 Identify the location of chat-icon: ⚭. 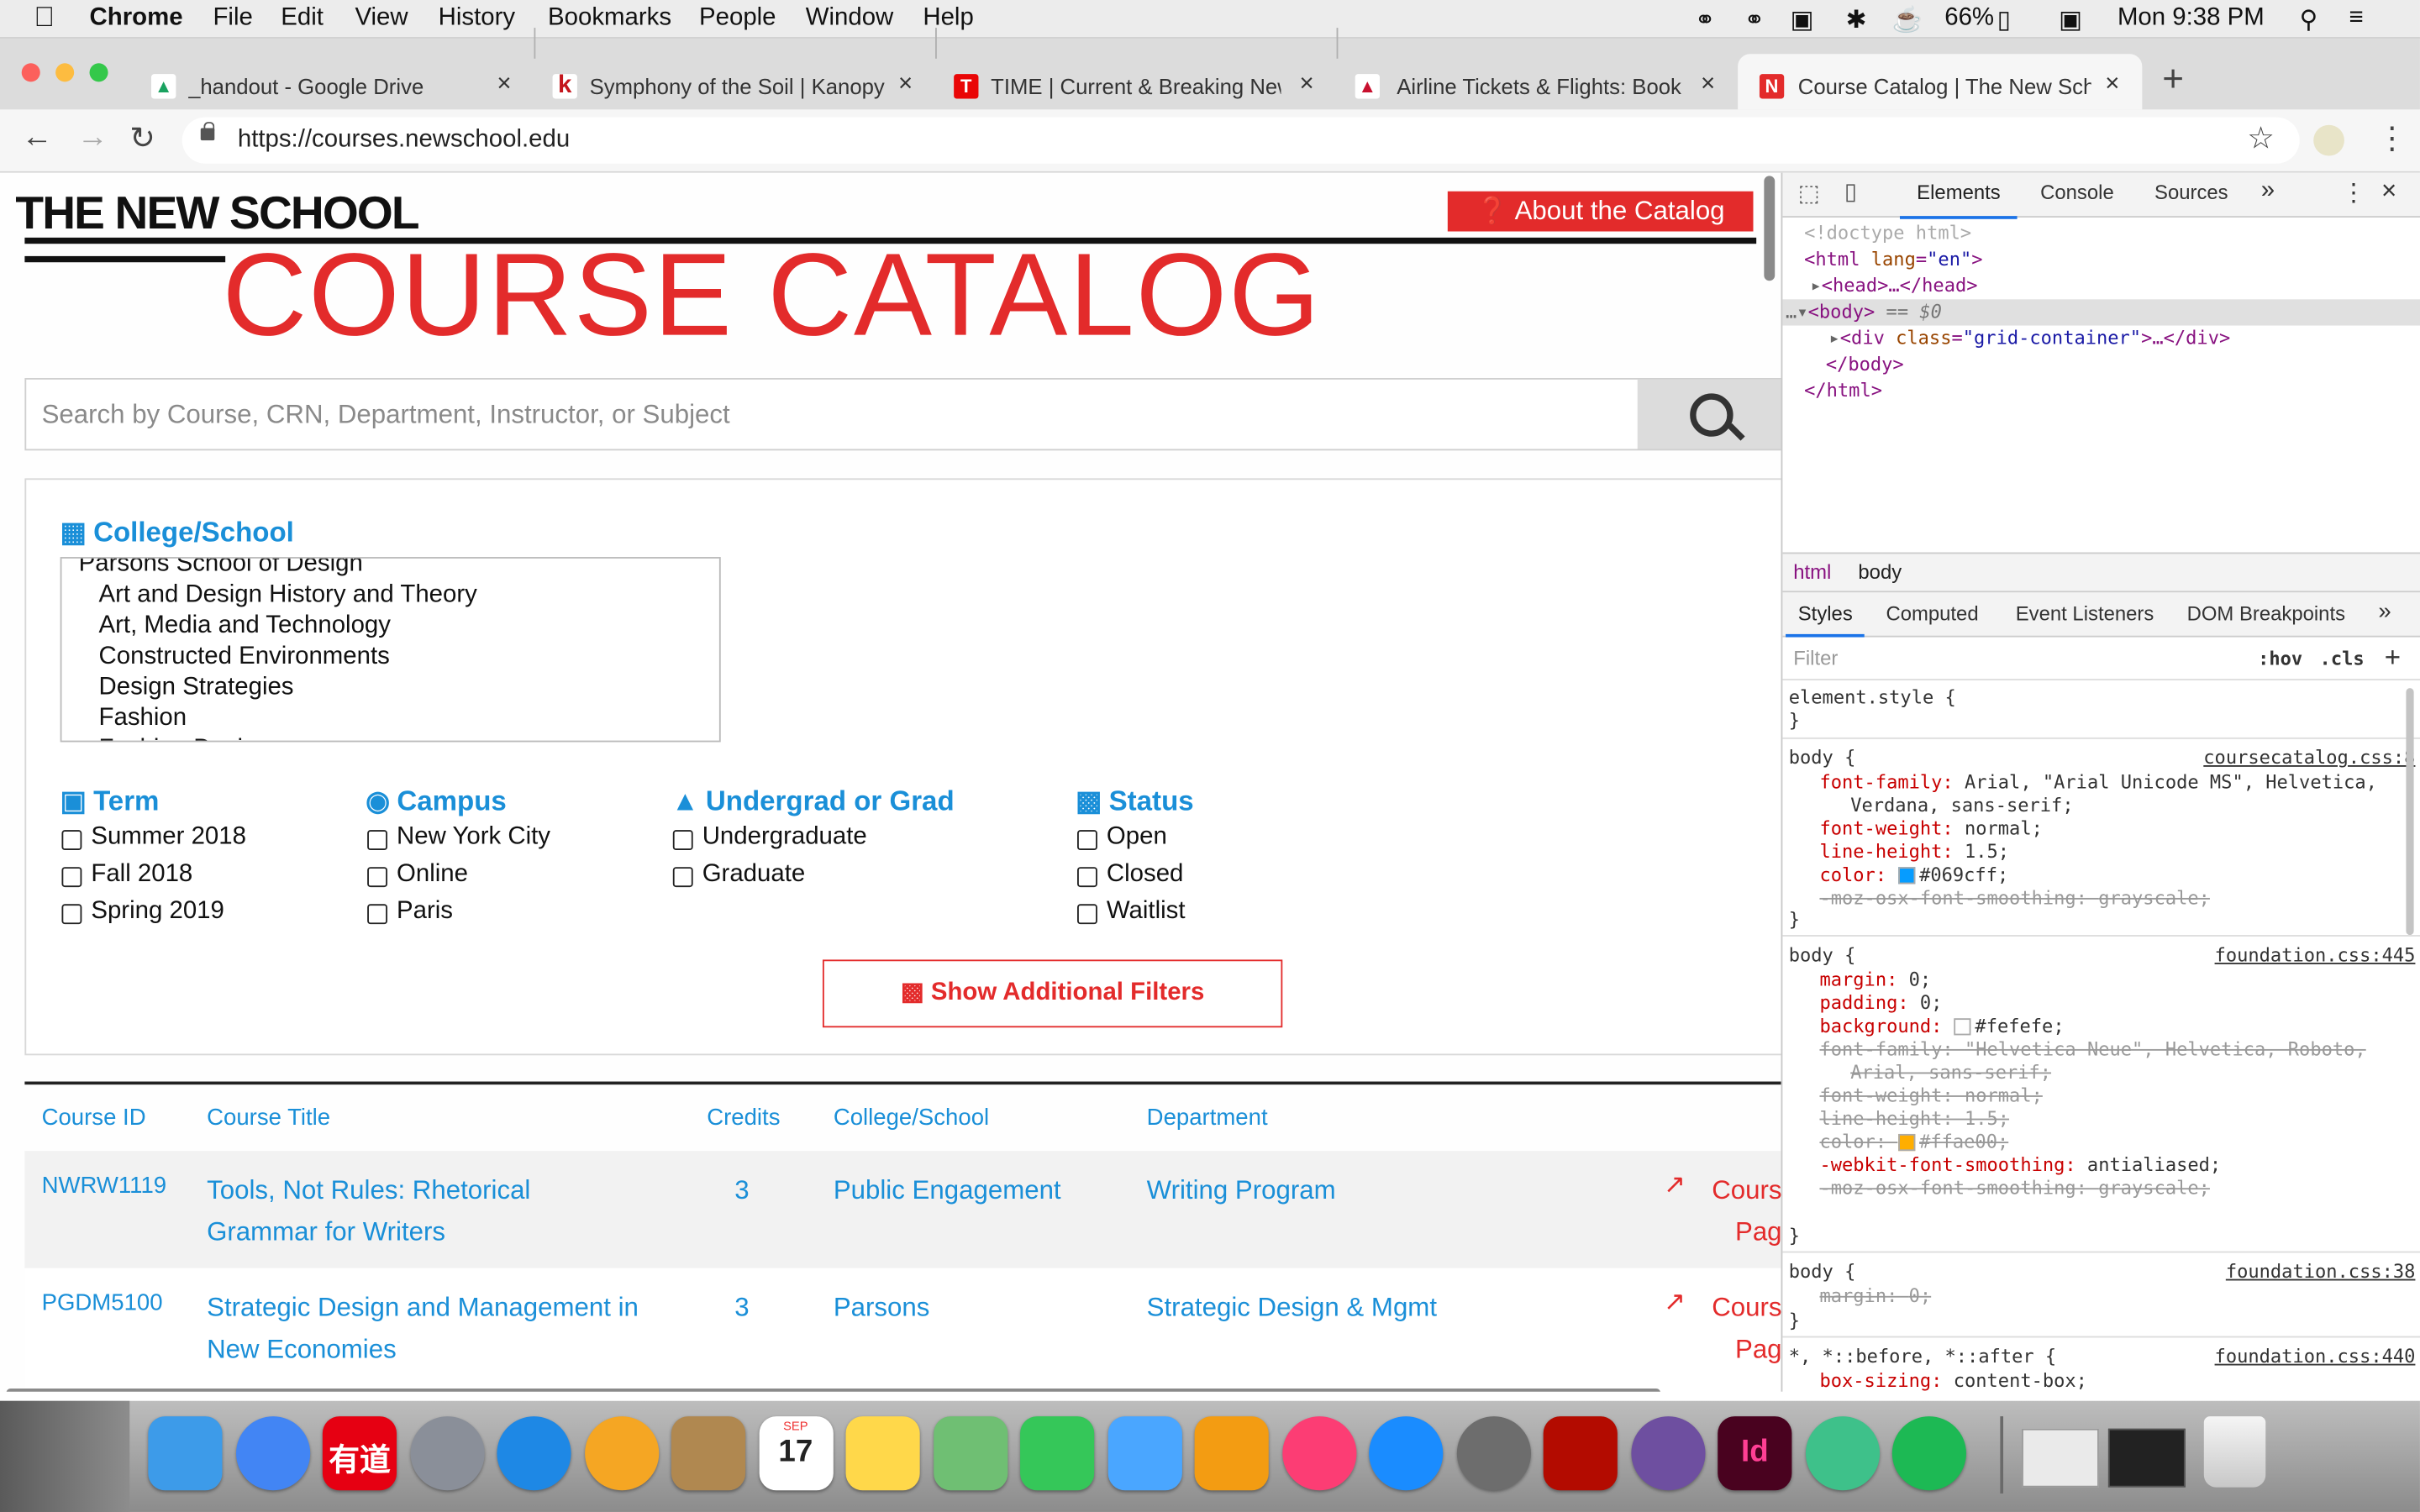
(1754, 20).